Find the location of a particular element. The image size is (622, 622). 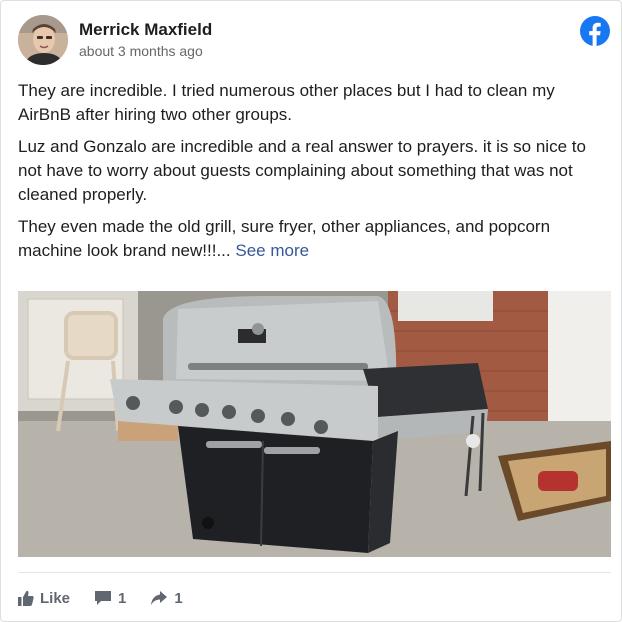

avatar-photo is located at coordinates (43, 40).